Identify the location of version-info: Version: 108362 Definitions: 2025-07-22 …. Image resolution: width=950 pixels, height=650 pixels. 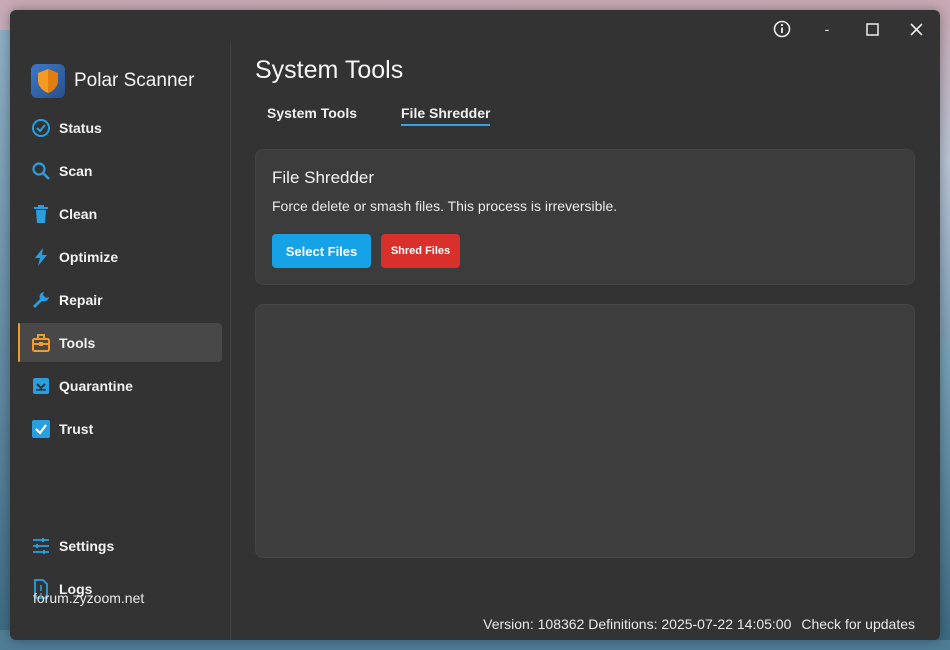
(637, 624).